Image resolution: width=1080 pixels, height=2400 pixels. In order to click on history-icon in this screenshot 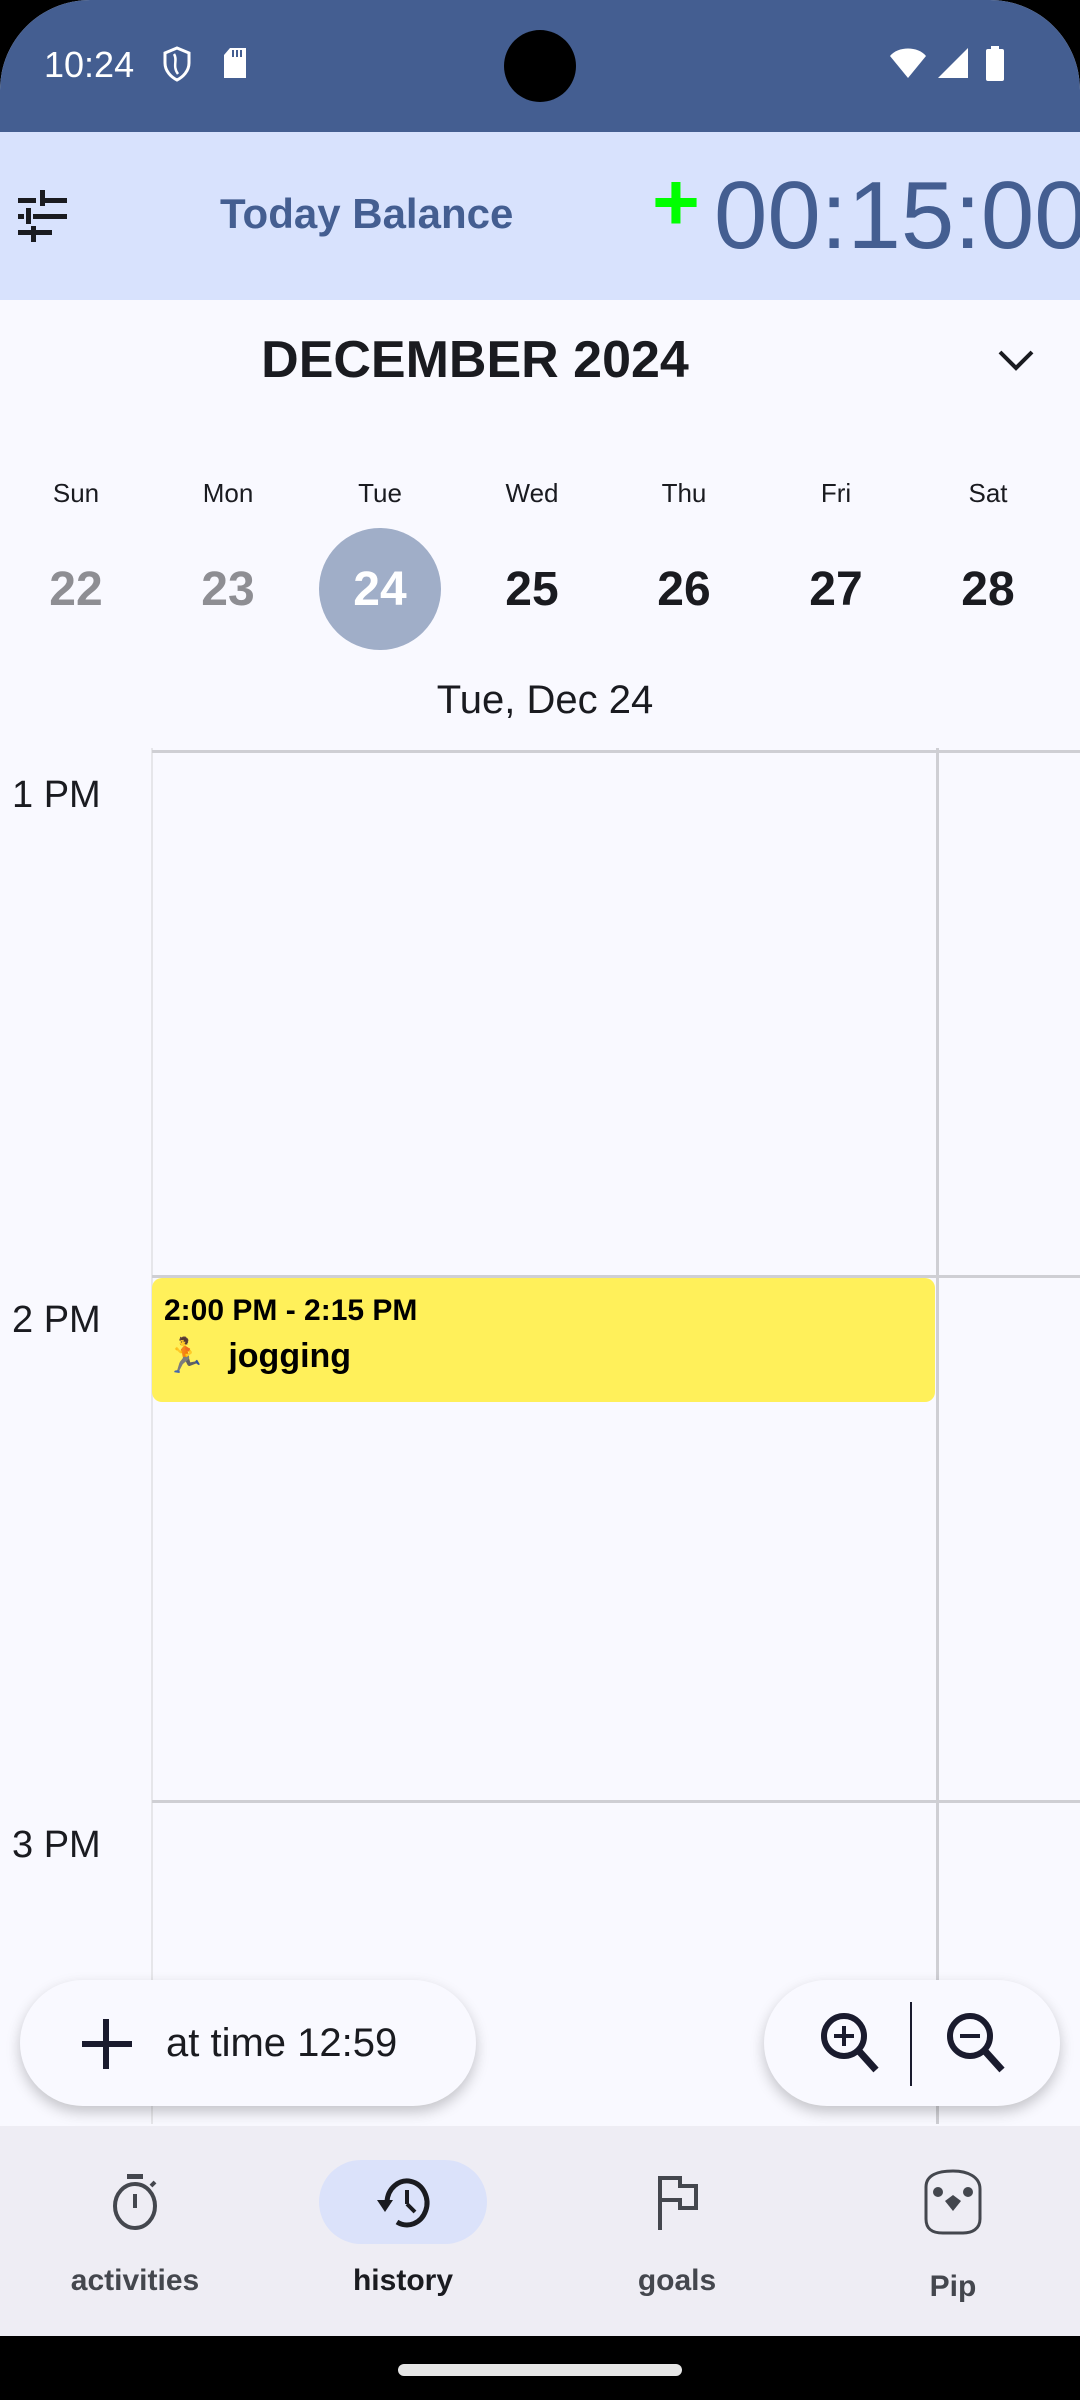, I will do `click(403, 2203)`.